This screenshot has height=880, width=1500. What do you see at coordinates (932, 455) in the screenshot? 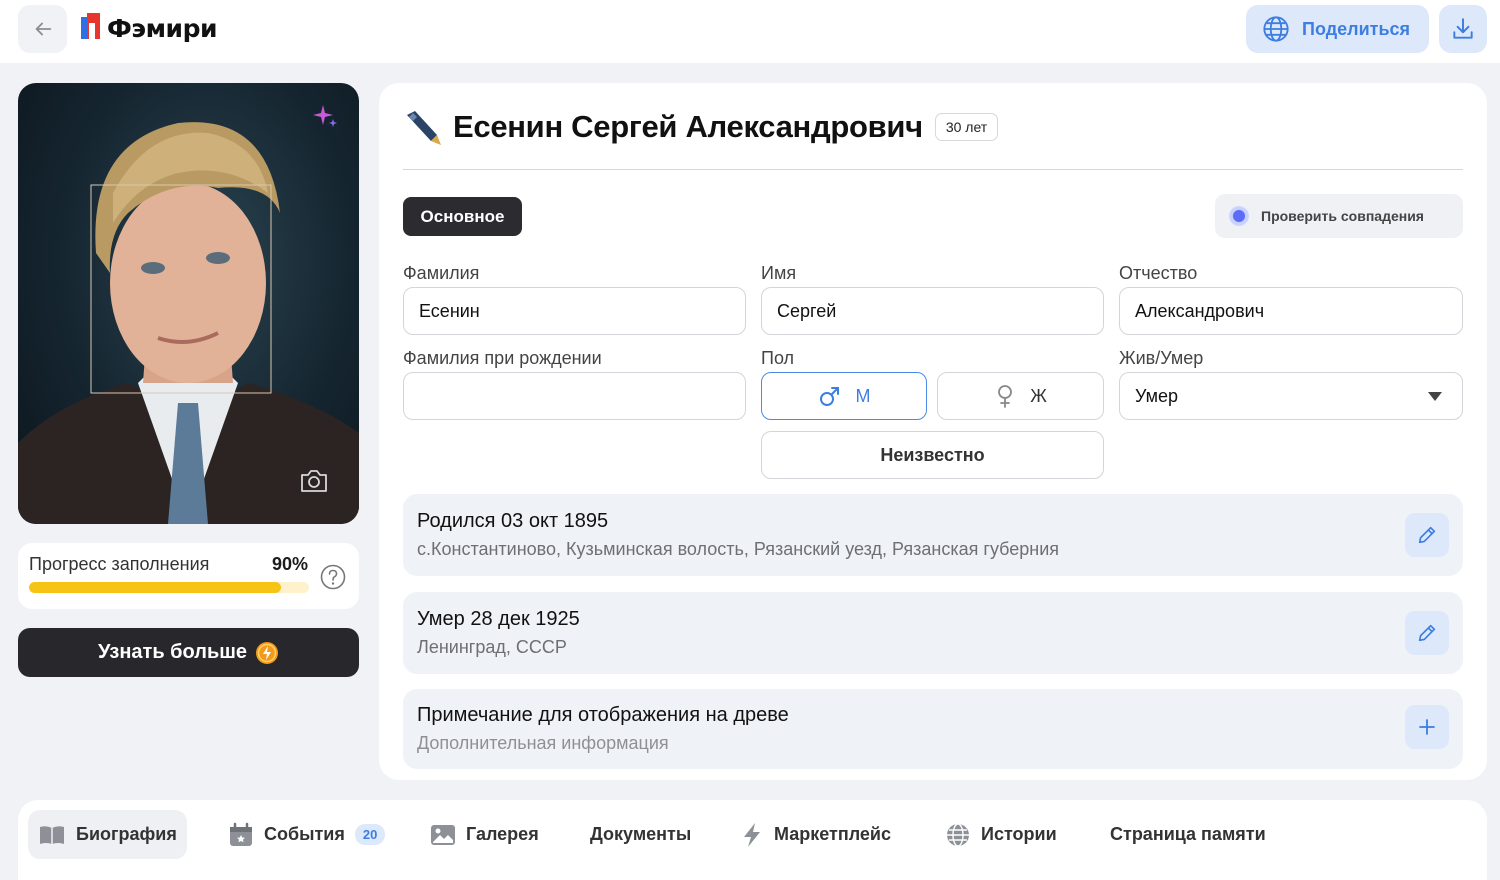
I see `gender-unknown-button: Неизвестно` at bounding box center [932, 455].